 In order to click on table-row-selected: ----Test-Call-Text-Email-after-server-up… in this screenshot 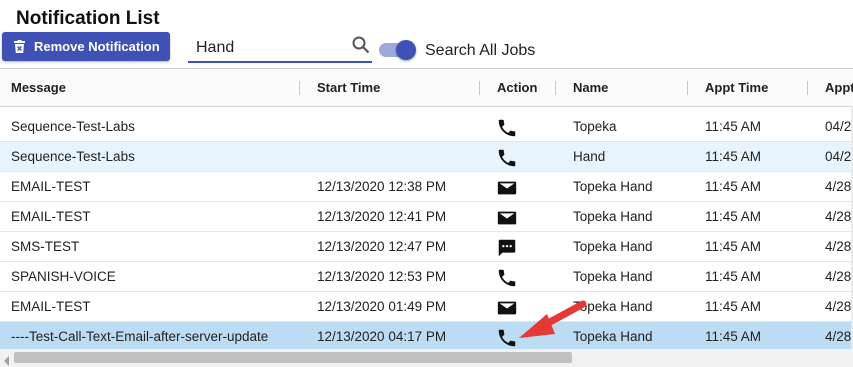, I will do `click(426, 337)`.